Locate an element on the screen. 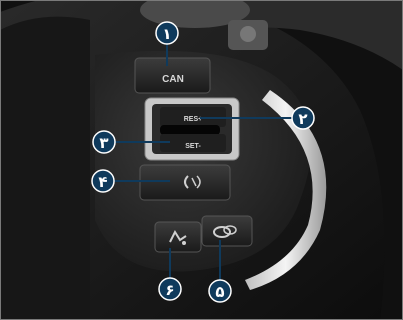  voice-button is located at coordinates (178, 237).